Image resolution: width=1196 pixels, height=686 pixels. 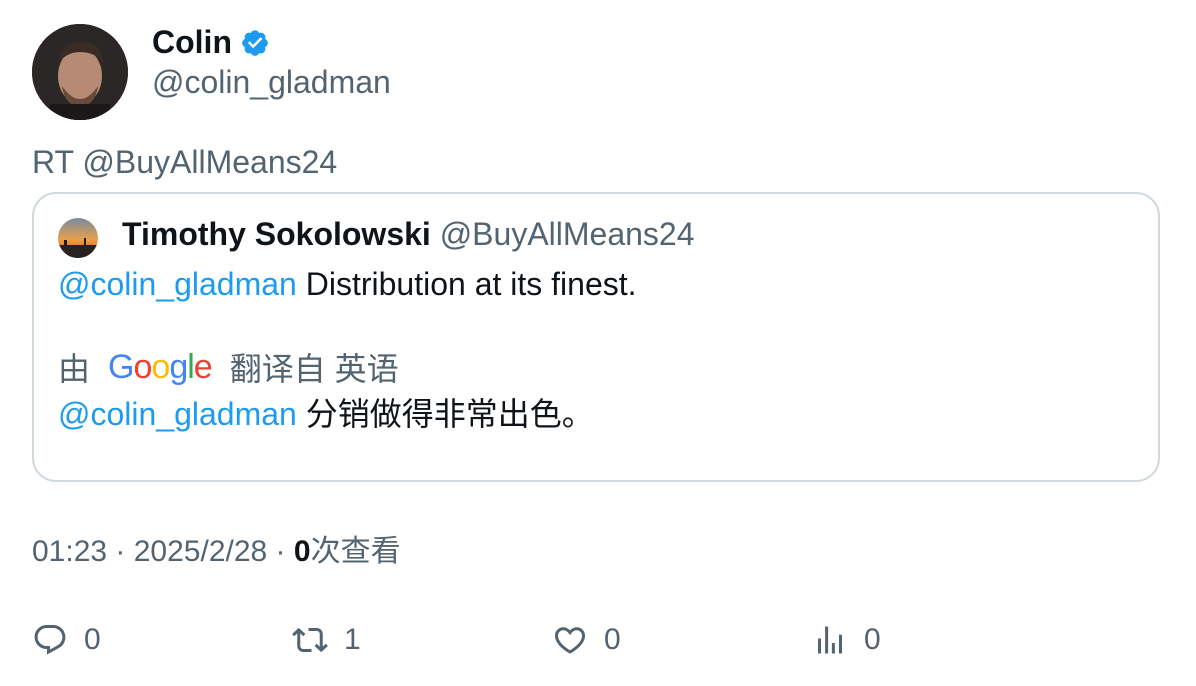 What do you see at coordinates (846, 640) in the screenshot?
I see `views-button: 0` at bounding box center [846, 640].